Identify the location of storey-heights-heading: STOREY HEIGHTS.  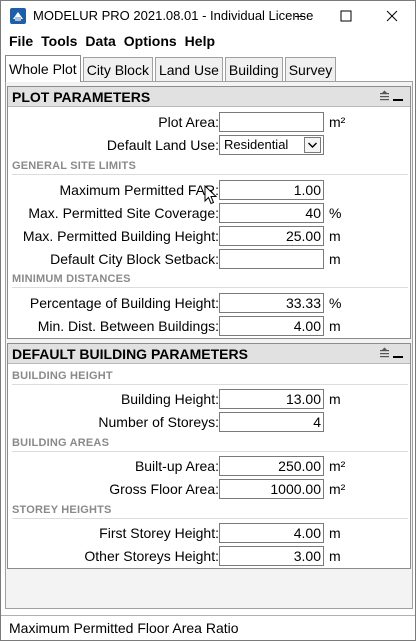
(210, 511).